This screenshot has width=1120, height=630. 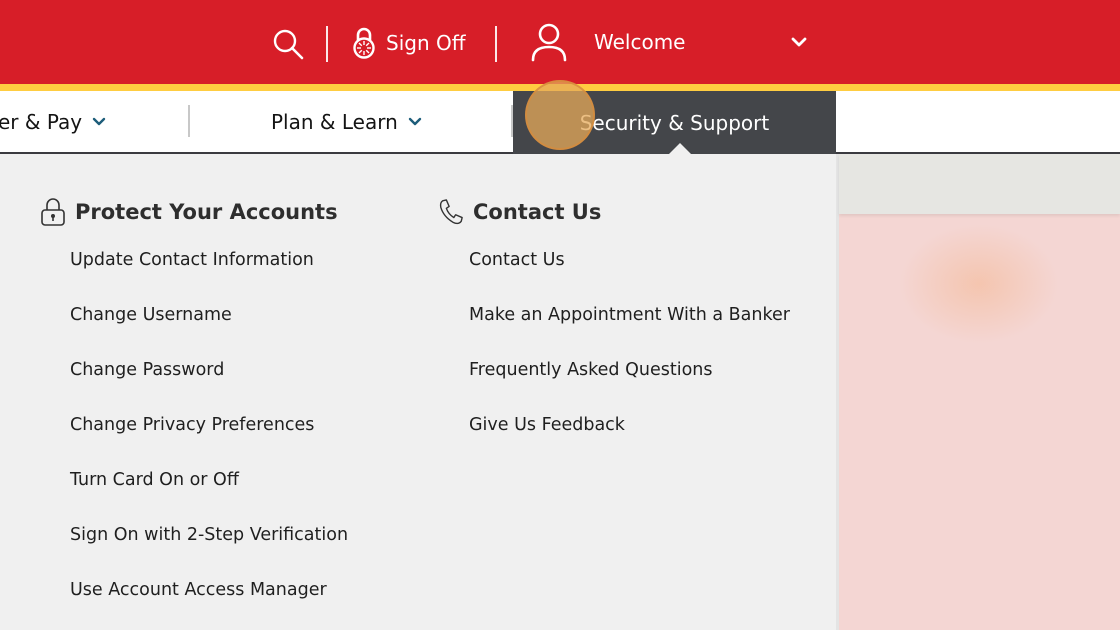 I want to click on menu-link-change-password: Change Password, so click(x=209, y=369).